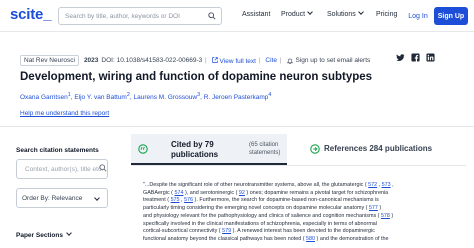 Image resolution: width=474 pixels, height=248 pixels. What do you see at coordinates (418, 16) in the screenshot?
I see `login-button: Log In` at bounding box center [418, 16].